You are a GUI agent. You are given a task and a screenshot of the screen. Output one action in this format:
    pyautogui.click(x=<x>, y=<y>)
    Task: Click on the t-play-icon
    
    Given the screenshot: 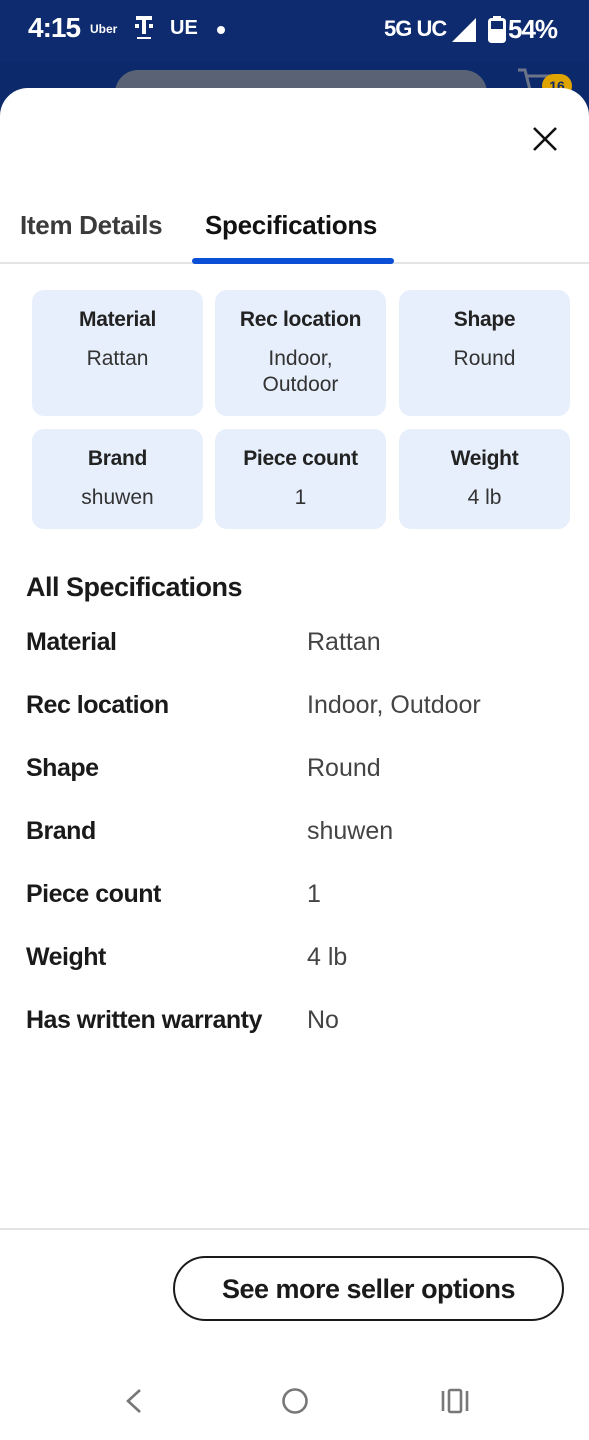 What is the action you would take?
    pyautogui.click(x=144, y=27)
    